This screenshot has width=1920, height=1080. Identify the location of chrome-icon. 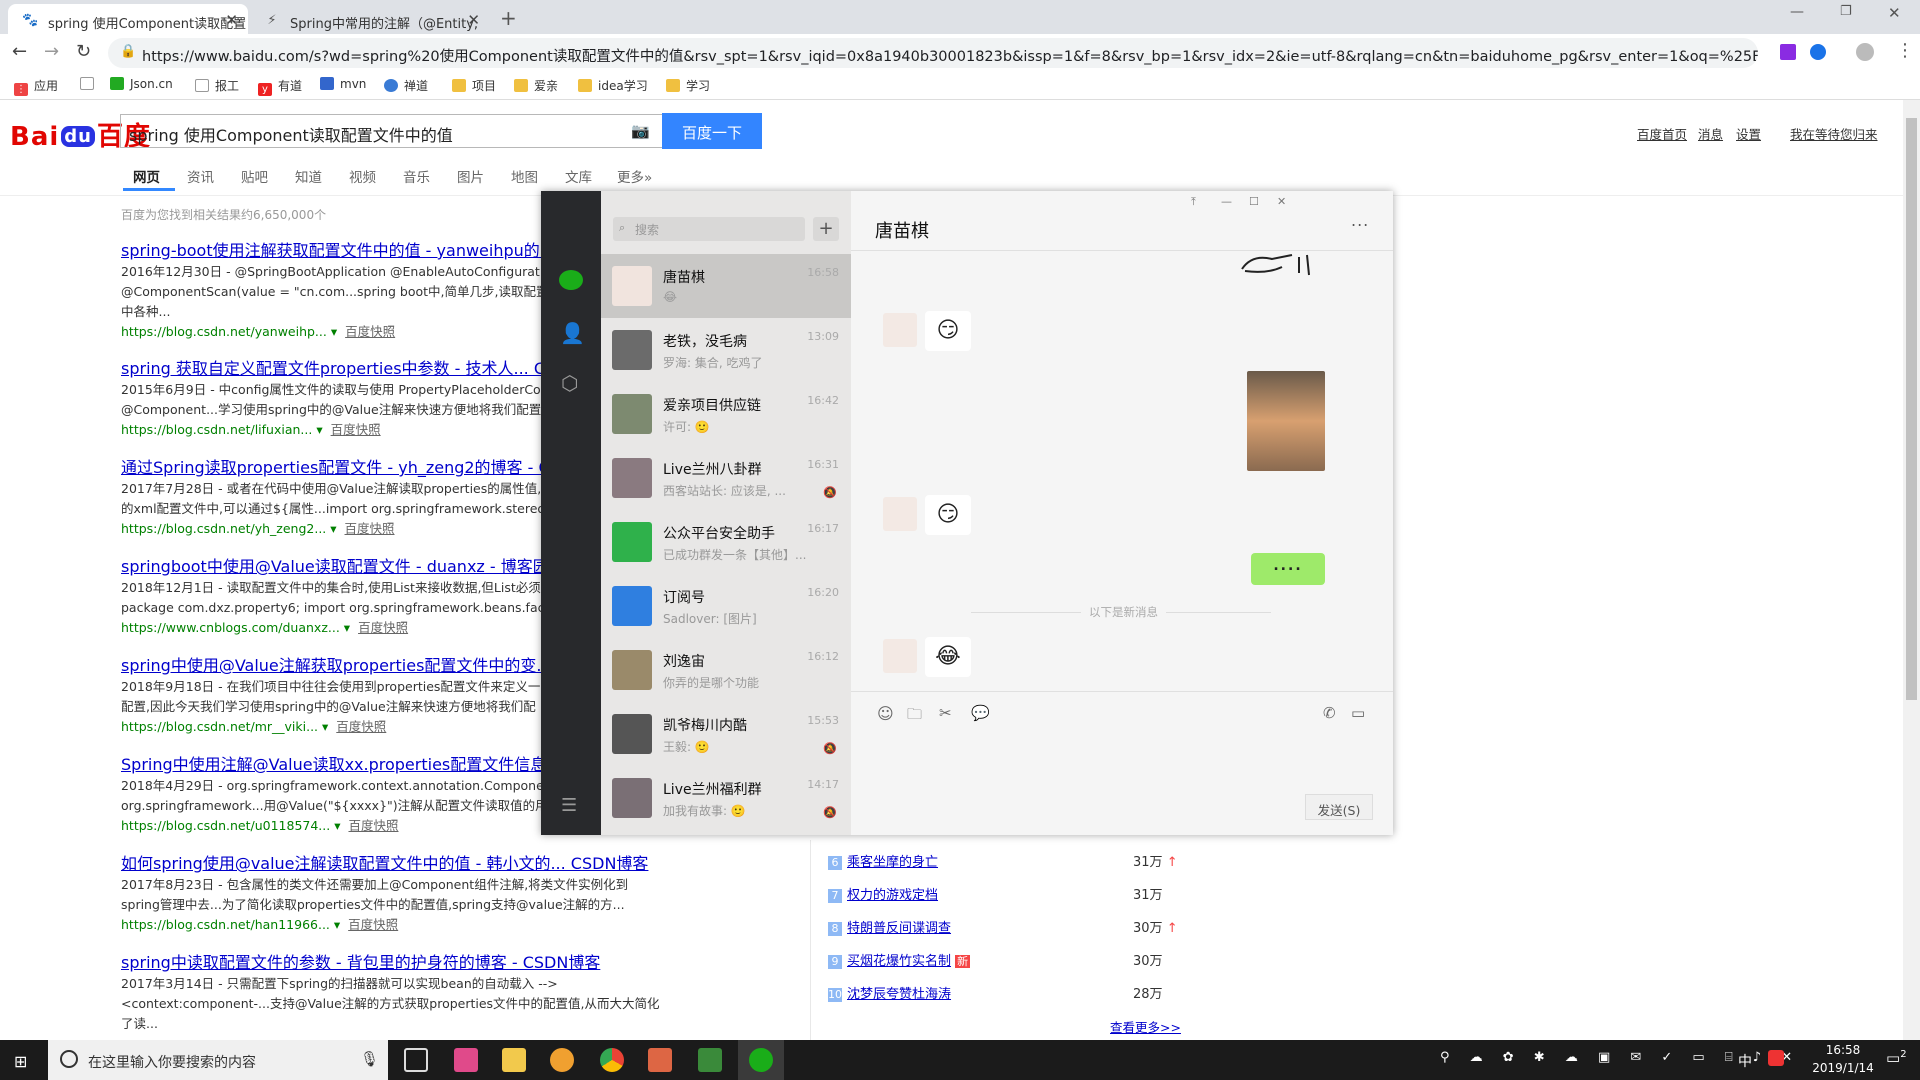
(612, 1060).